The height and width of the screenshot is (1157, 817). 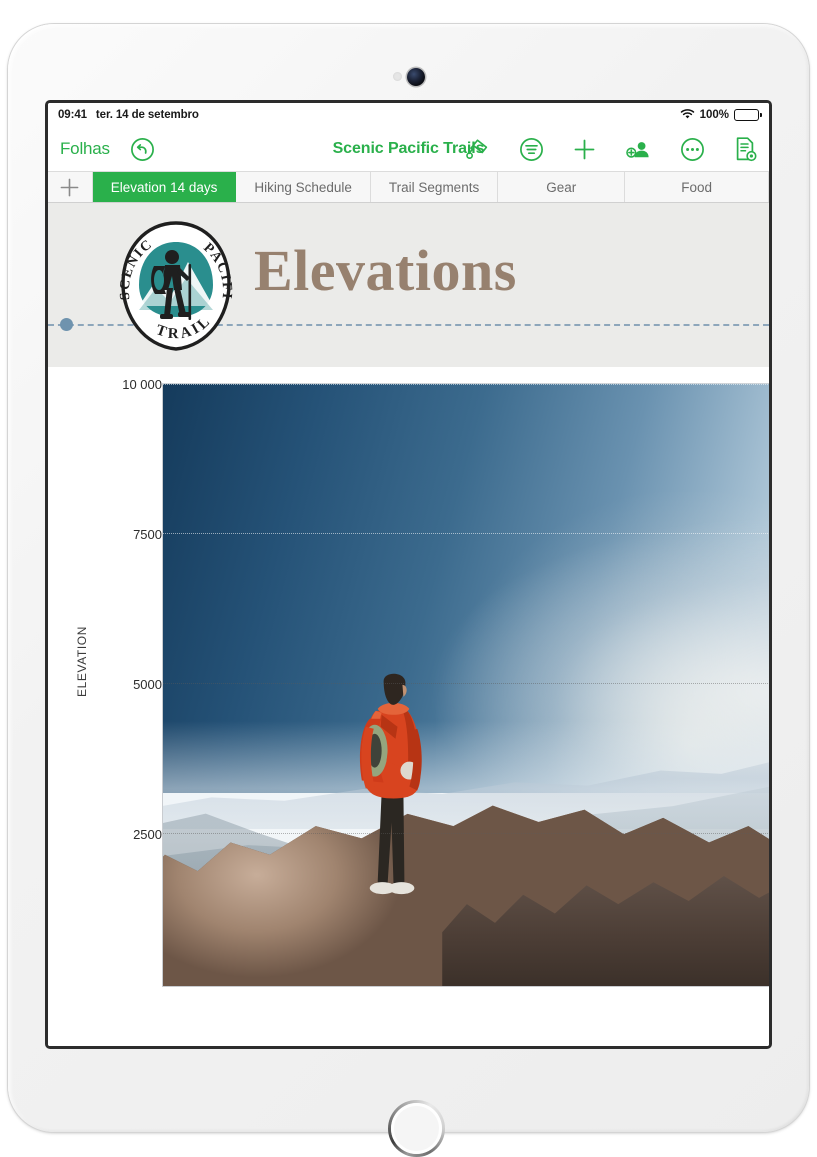 I want to click on sheet-tab-label: Hiking Schedule, so click(x=303, y=187).